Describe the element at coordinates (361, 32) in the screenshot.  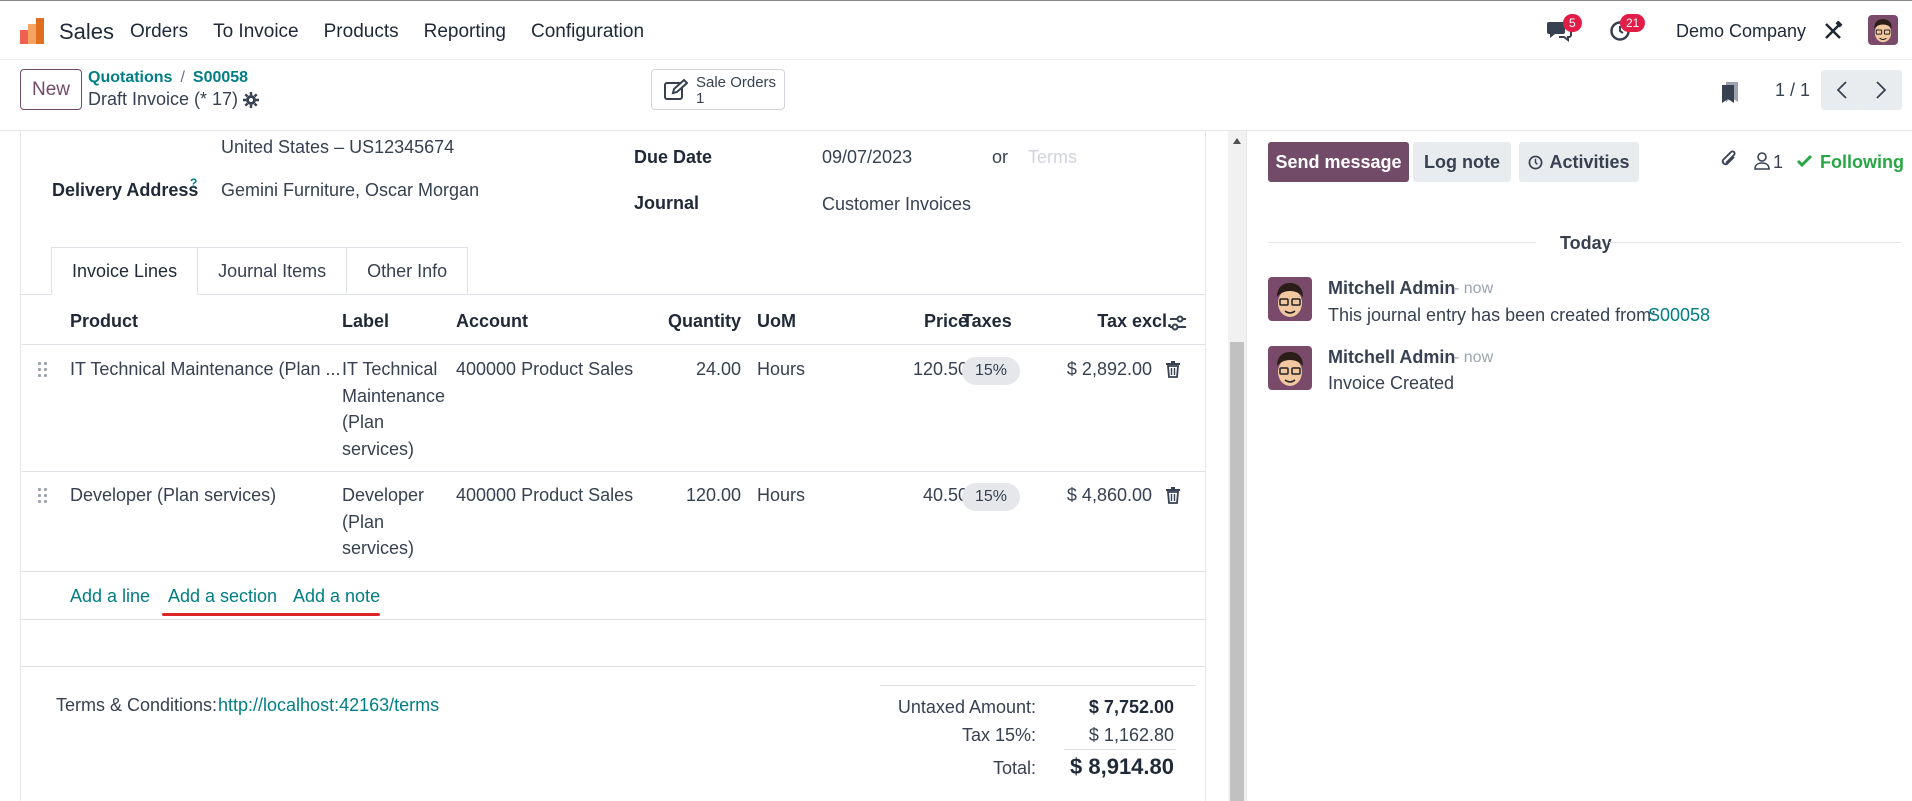
I see `menu-item-products: Products` at that location.